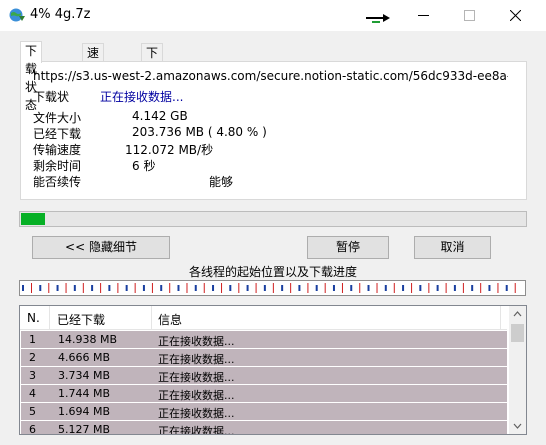 The image size is (546, 445). I want to click on tab-completion-options: 下载完成选项, so click(152, 96).